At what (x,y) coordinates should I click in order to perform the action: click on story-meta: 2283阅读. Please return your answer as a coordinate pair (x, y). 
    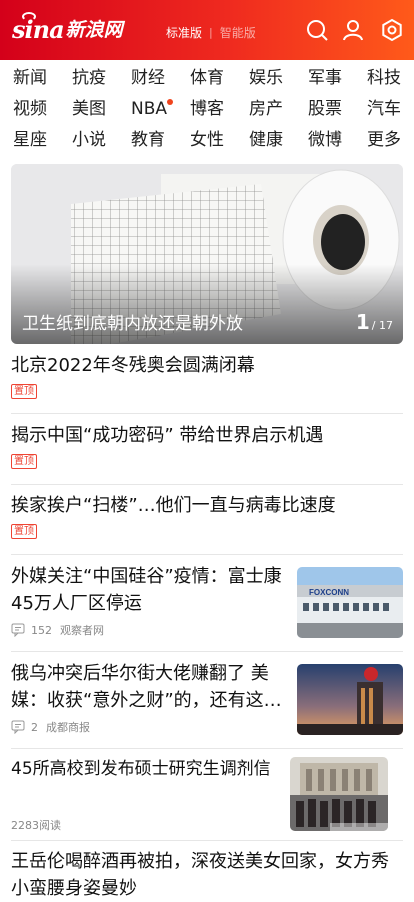
    Looking at the image, I should click on (36, 825).